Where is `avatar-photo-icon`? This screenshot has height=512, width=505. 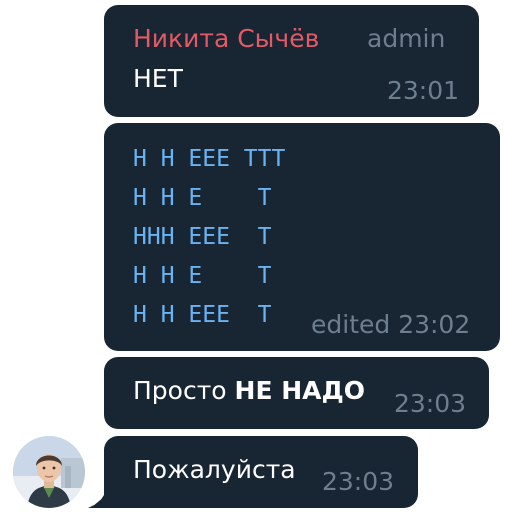
avatar-photo-icon is located at coordinates (49, 472).